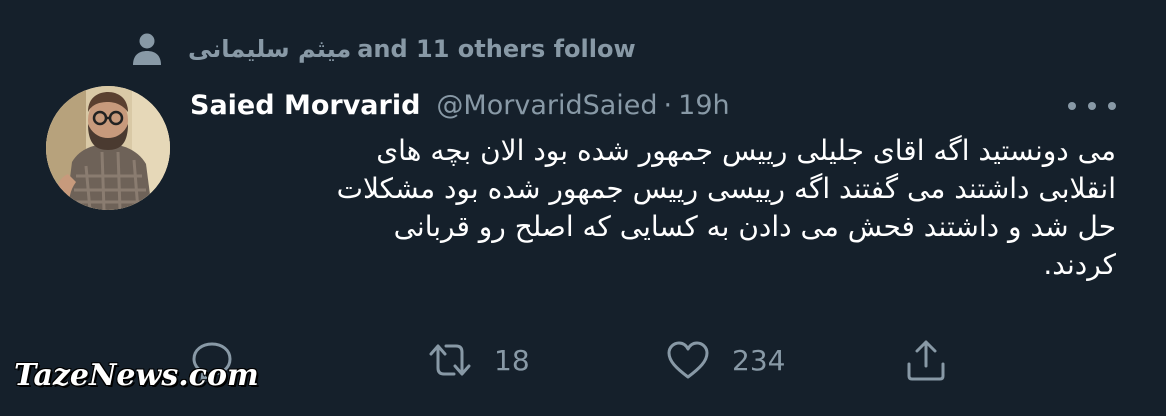  What do you see at coordinates (725, 360) in the screenshot?
I see `like-button: 234` at bounding box center [725, 360].